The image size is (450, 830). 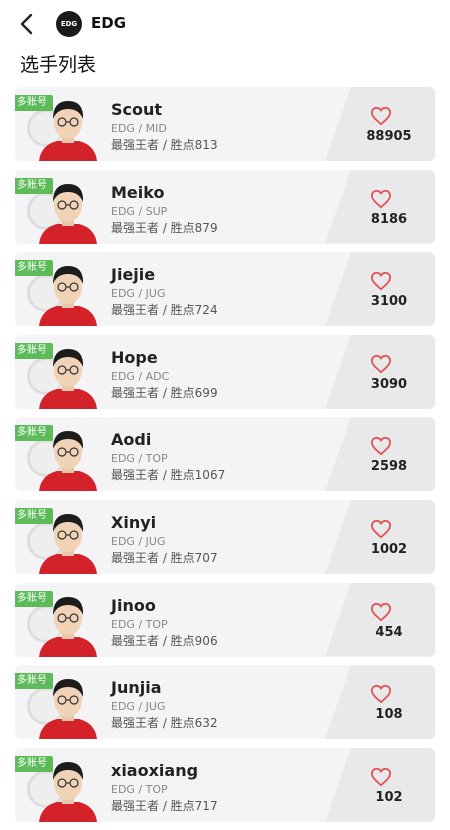 What do you see at coordinates (389, 302) in the screenshot?
I see `like-count: 3100` at bounding box center [389, 302].